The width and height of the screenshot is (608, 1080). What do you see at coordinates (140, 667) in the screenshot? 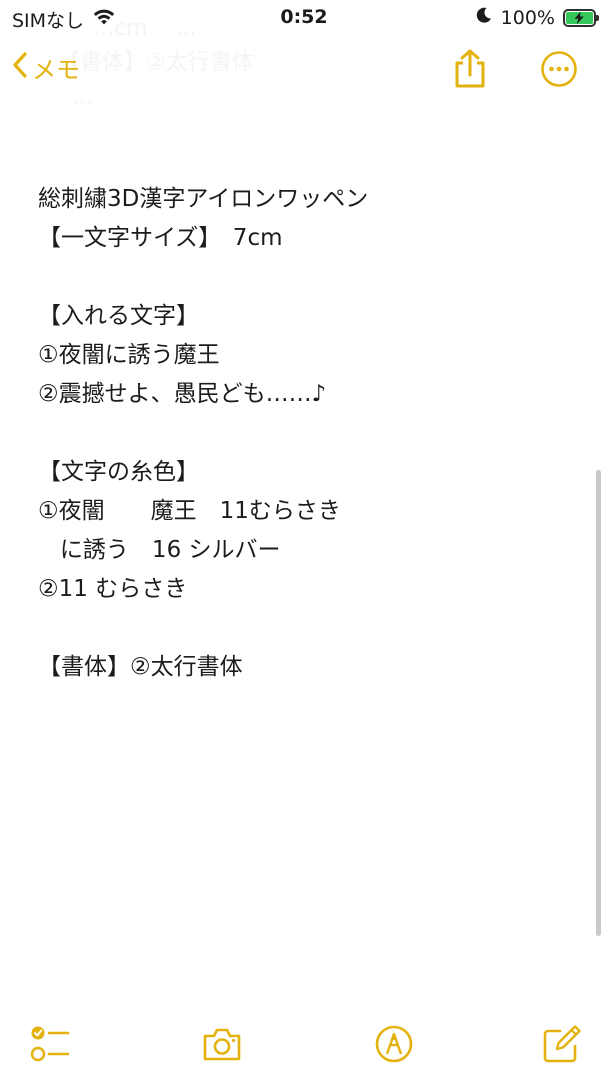
I see `note-line: 【書体】②太行書体` at bounding box center [140, 667].